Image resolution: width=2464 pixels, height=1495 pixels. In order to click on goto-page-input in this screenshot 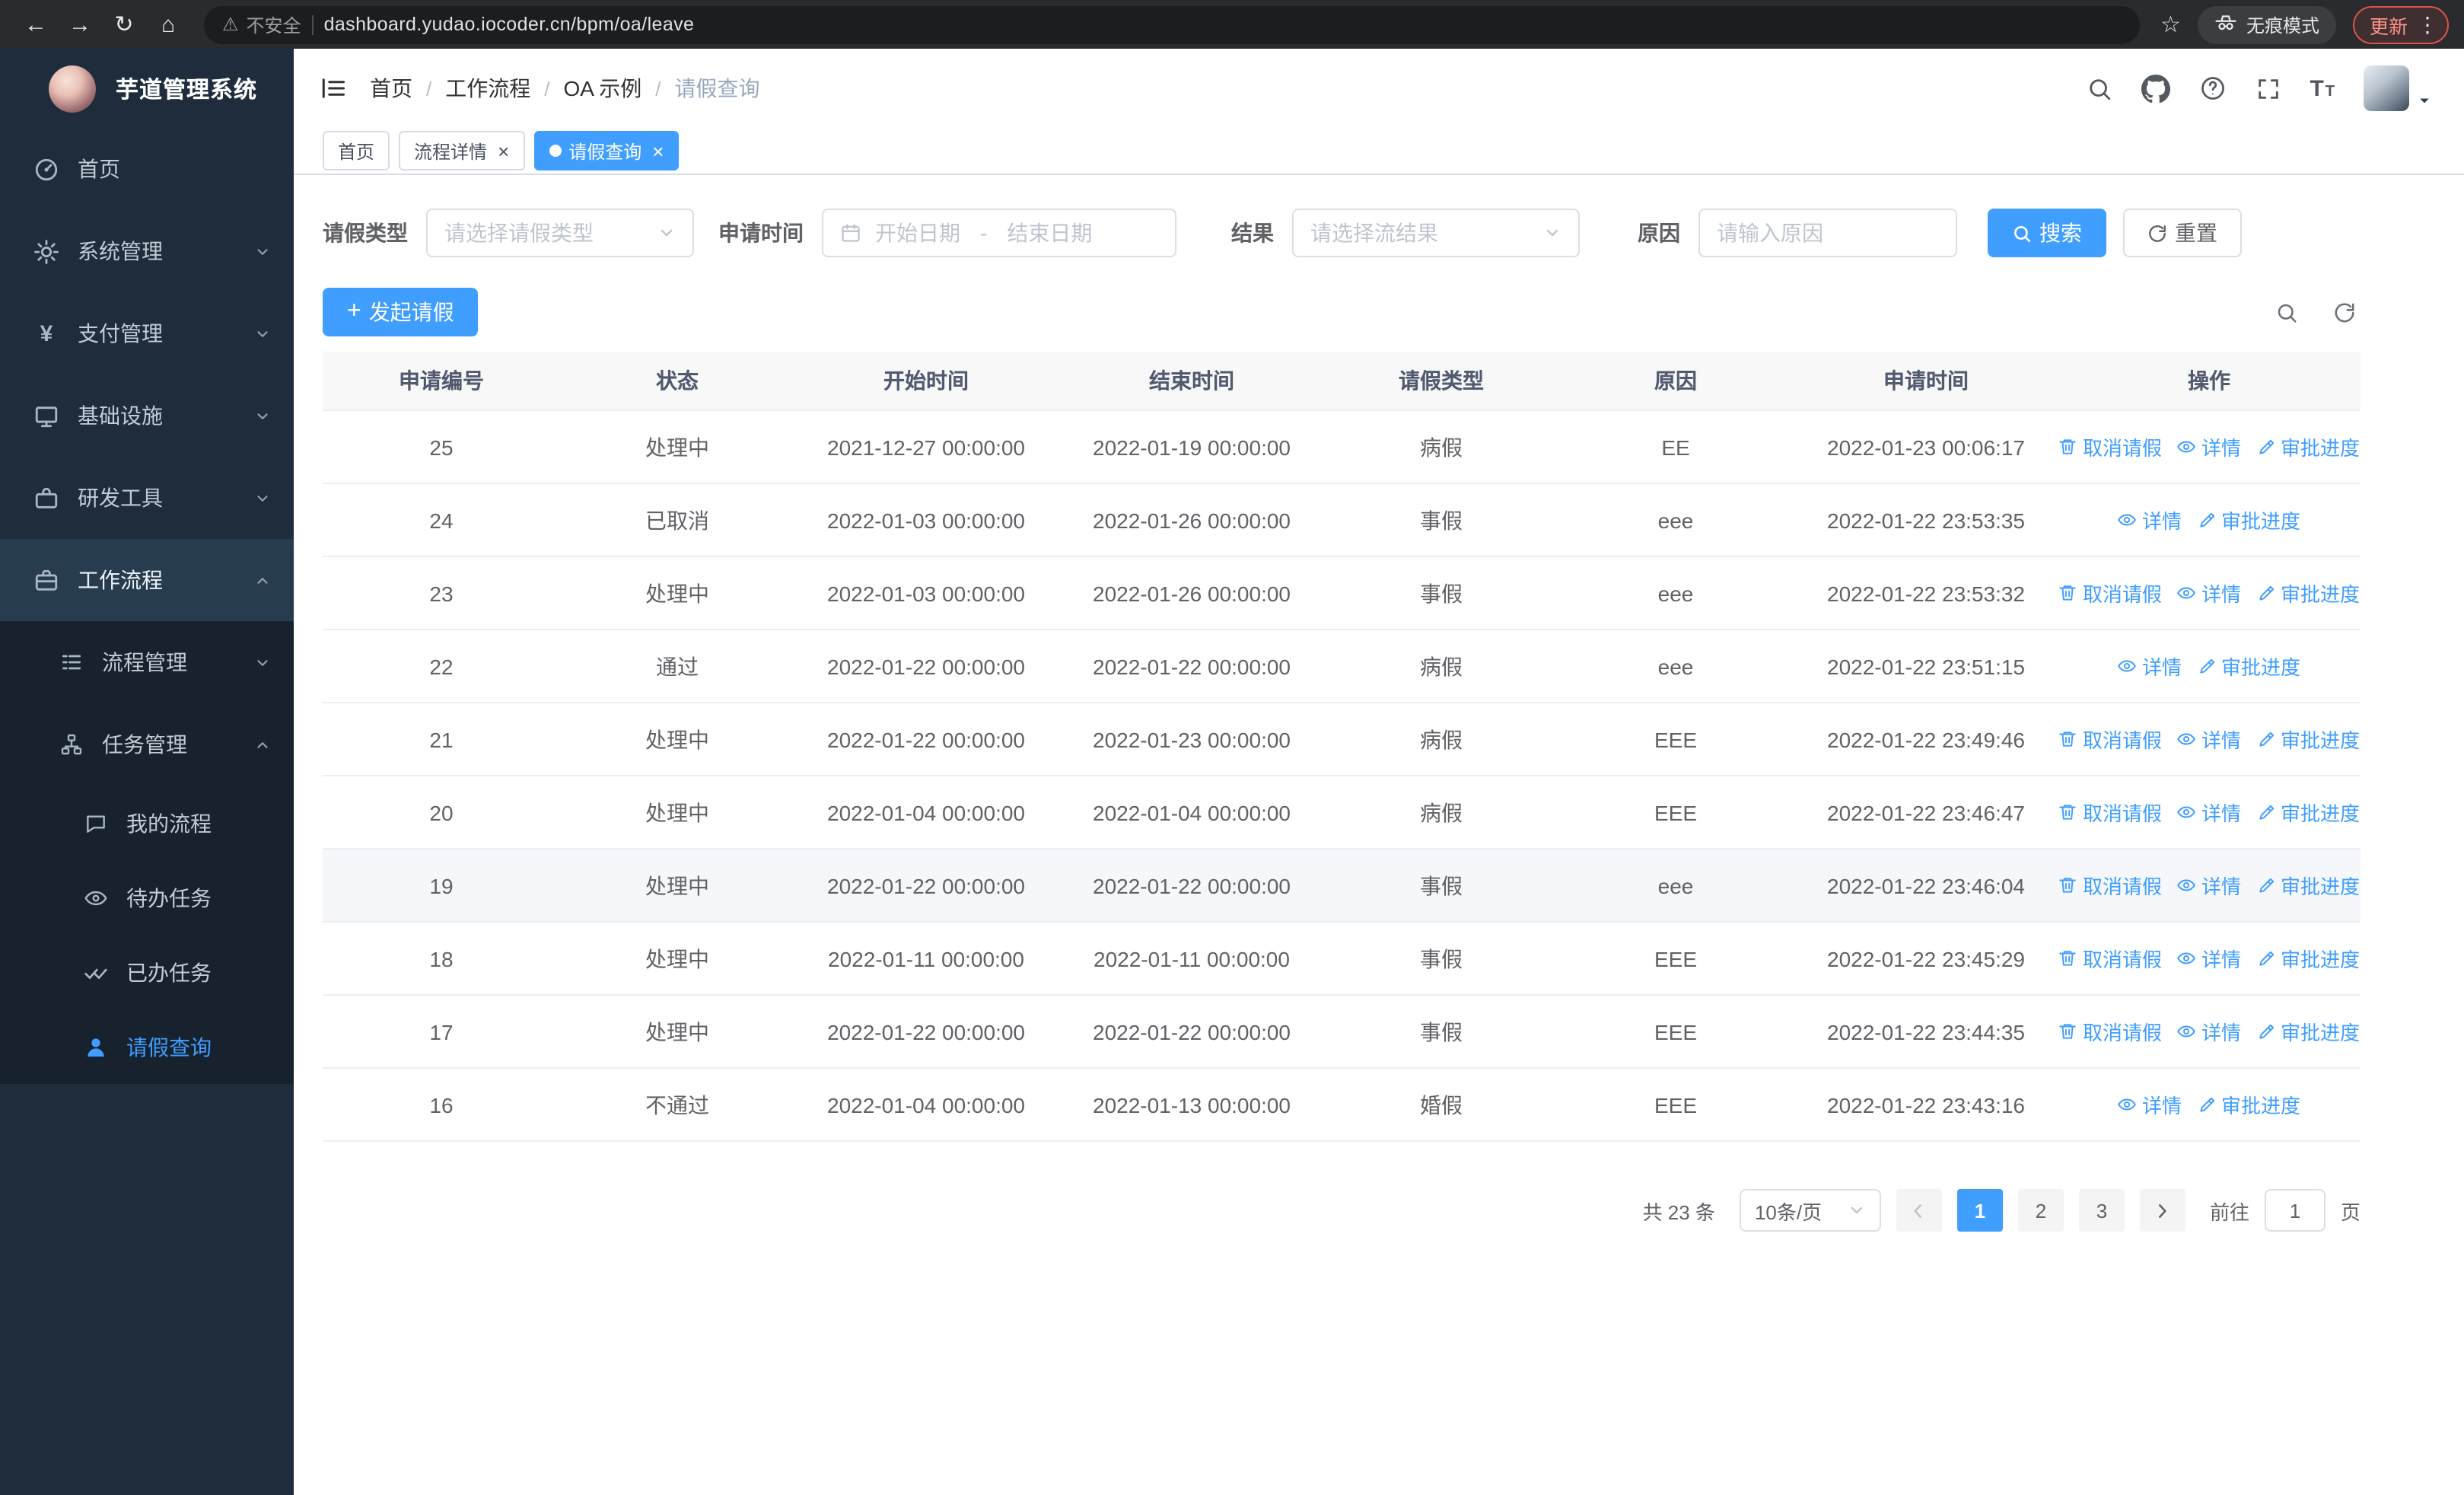, I will do `click(2295, 1211)`.